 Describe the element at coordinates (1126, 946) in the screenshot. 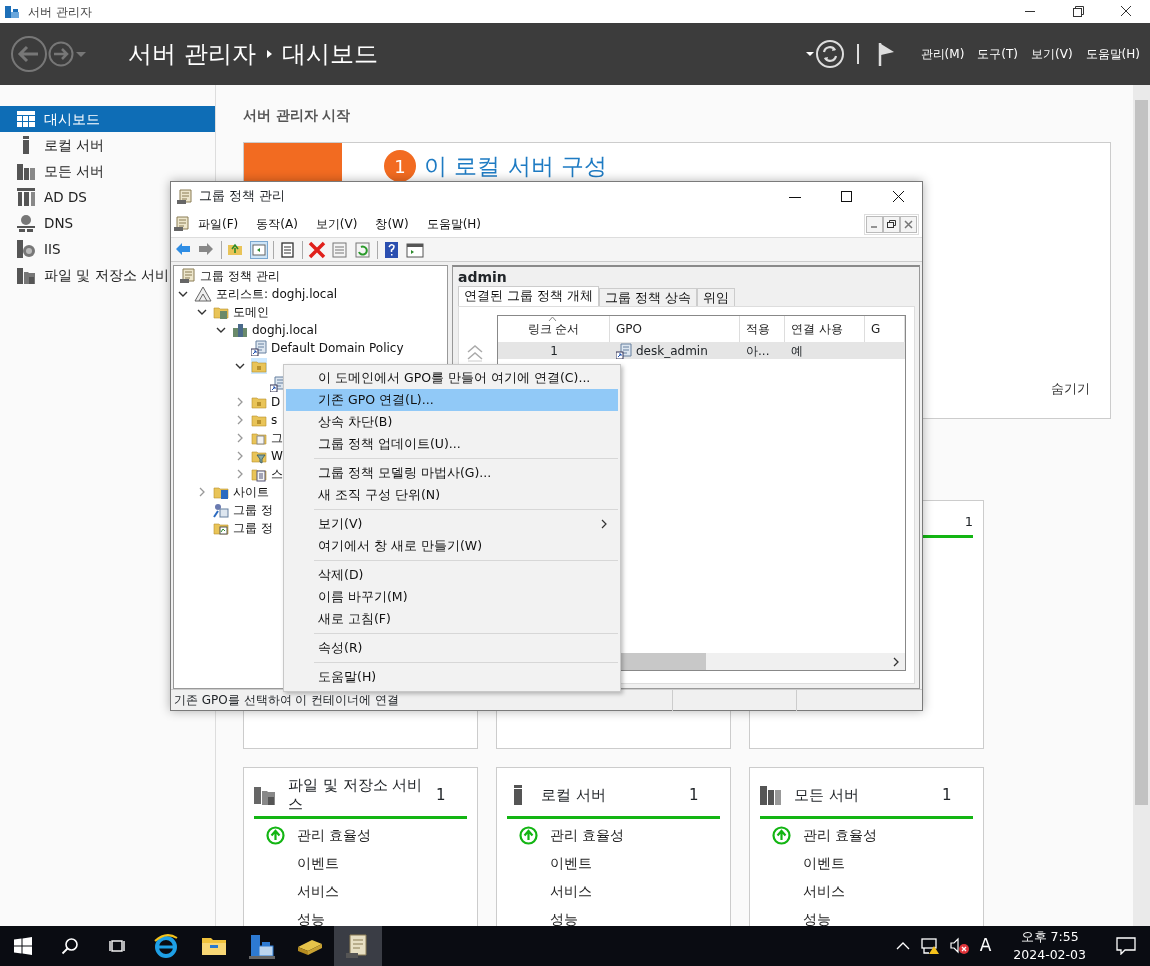

I see `notification-icon` at that location.